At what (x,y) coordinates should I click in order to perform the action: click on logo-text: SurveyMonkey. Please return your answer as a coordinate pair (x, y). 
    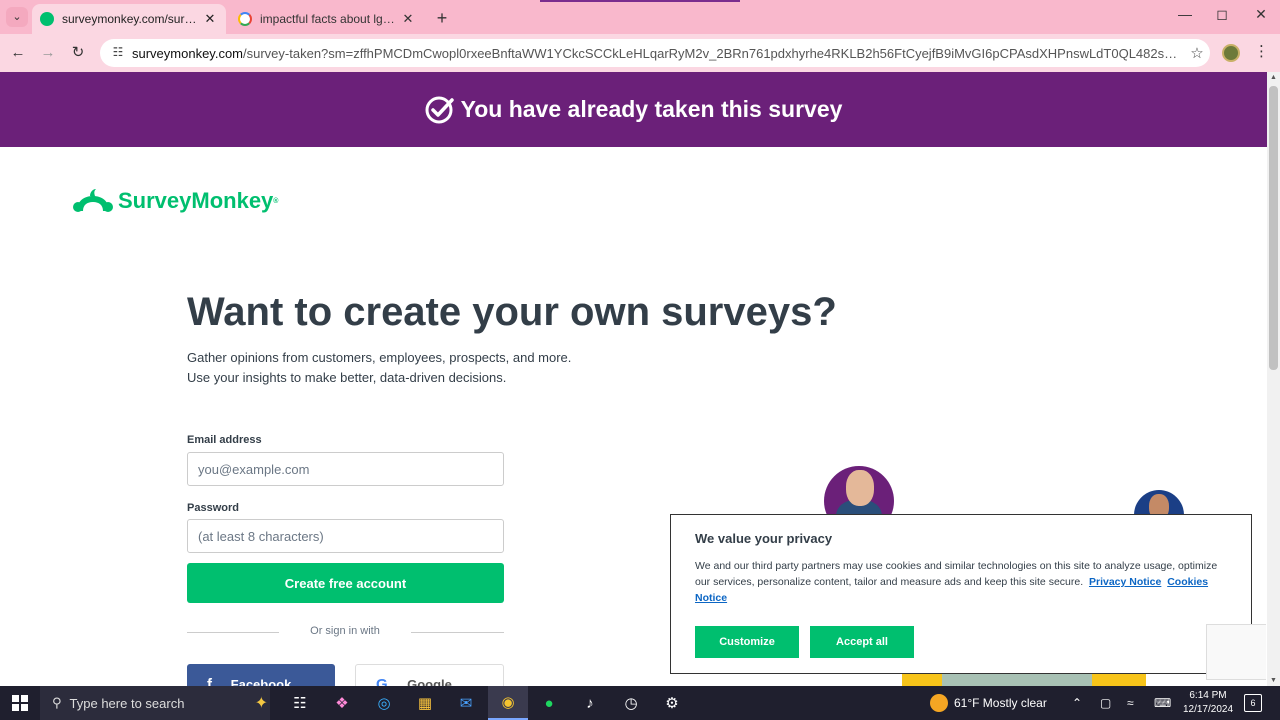
    Looking at the image, I should click on (196, 200).